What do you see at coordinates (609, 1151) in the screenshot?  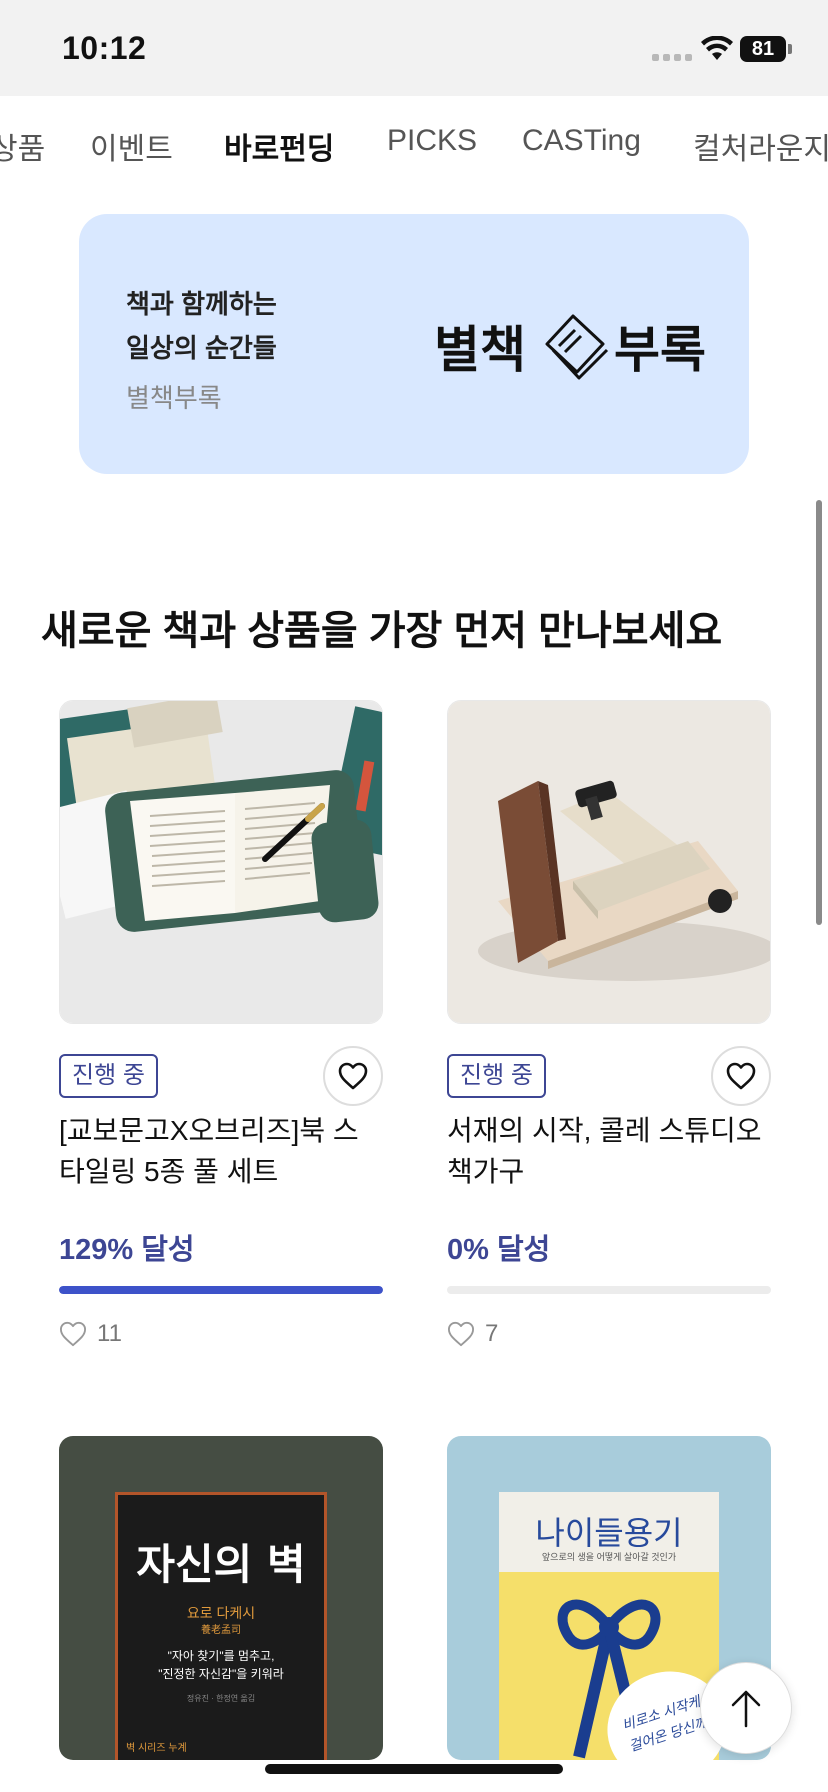 I see `product-title: 서재의 시작, 콜레 스튜디오 책가구` at bounding box center [609, 1151].